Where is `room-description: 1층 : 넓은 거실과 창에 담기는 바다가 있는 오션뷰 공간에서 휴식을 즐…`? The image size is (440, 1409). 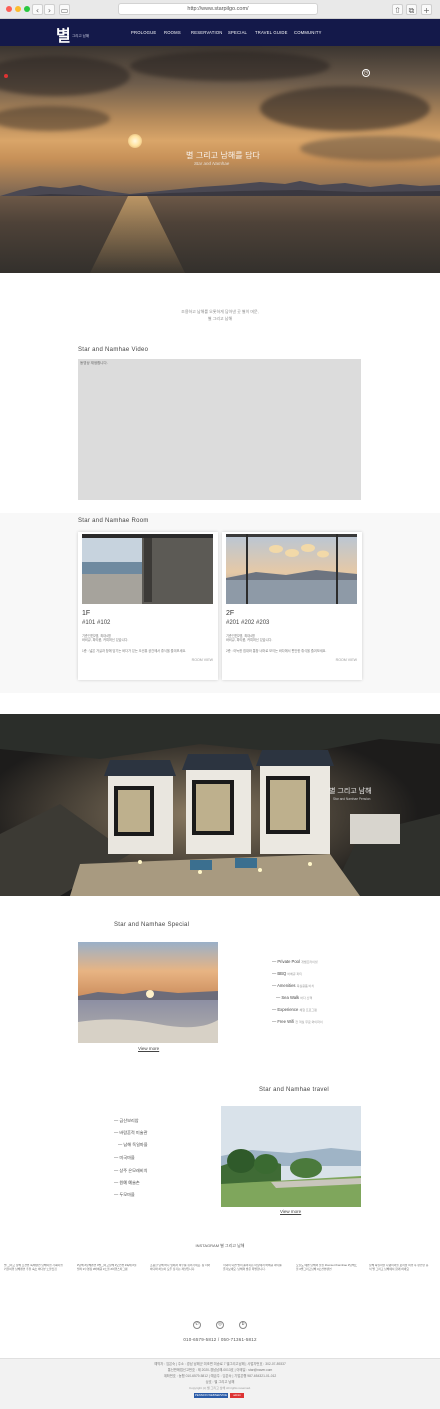
room-description: 1층 : 넓은 거실과 창에 담기는 바다가 있는 오션뷰 공간에서 휴식을 즐… is located at coordinates (134, 651).